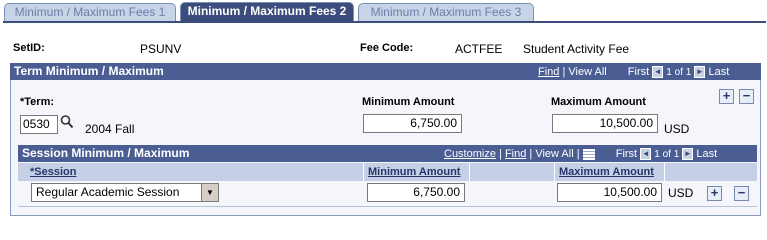 The image size is (767, 240). What do you see at coordinates (741, 193) in the screenshot?
I see `session-delete-row-button: −` at bounding box center [741, 193].